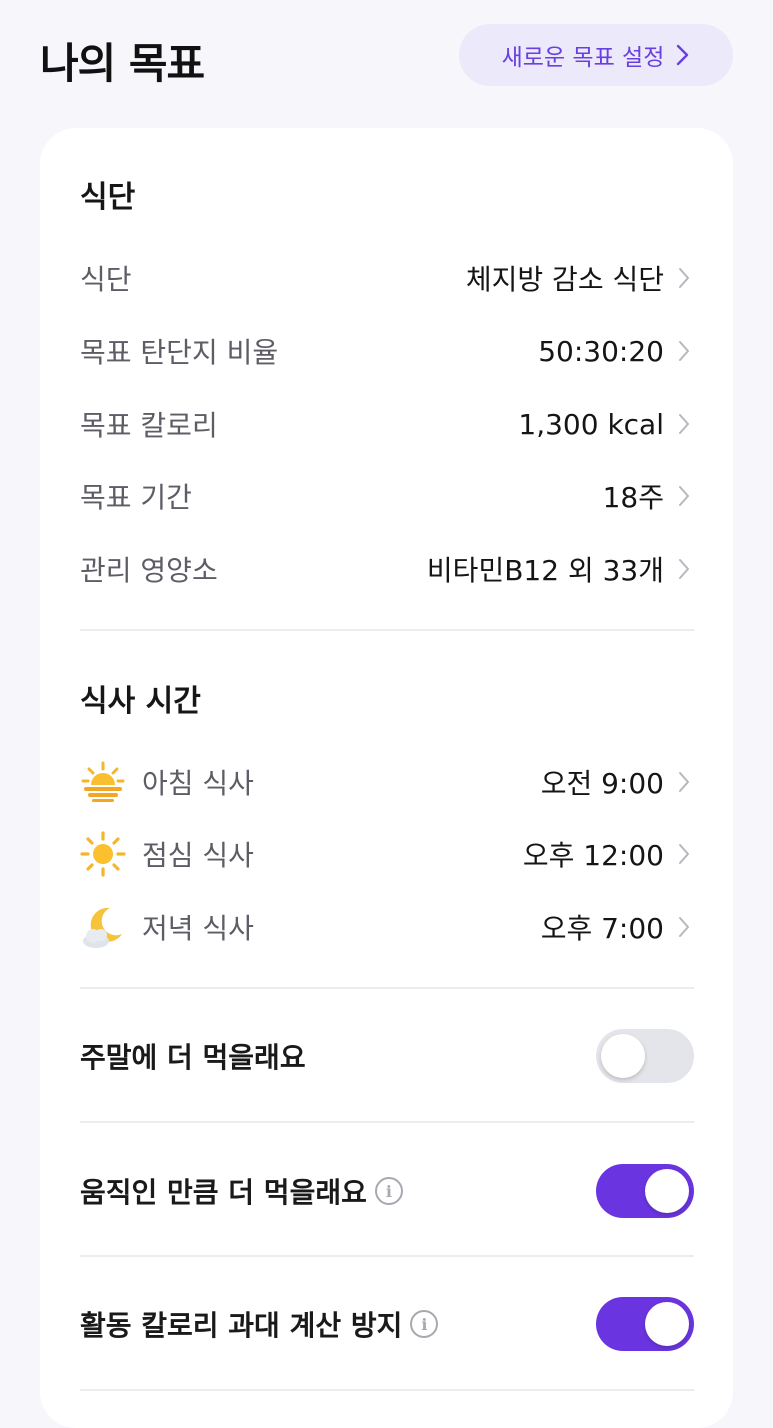 Image resolution: width=773 pixels, height=1428 pixels. Describe the element at coordinates (387, 569) in the screenshot. I see `diet-row-managed-nutrients: 관리 영양소 비타민B12 외 33개` at that location.